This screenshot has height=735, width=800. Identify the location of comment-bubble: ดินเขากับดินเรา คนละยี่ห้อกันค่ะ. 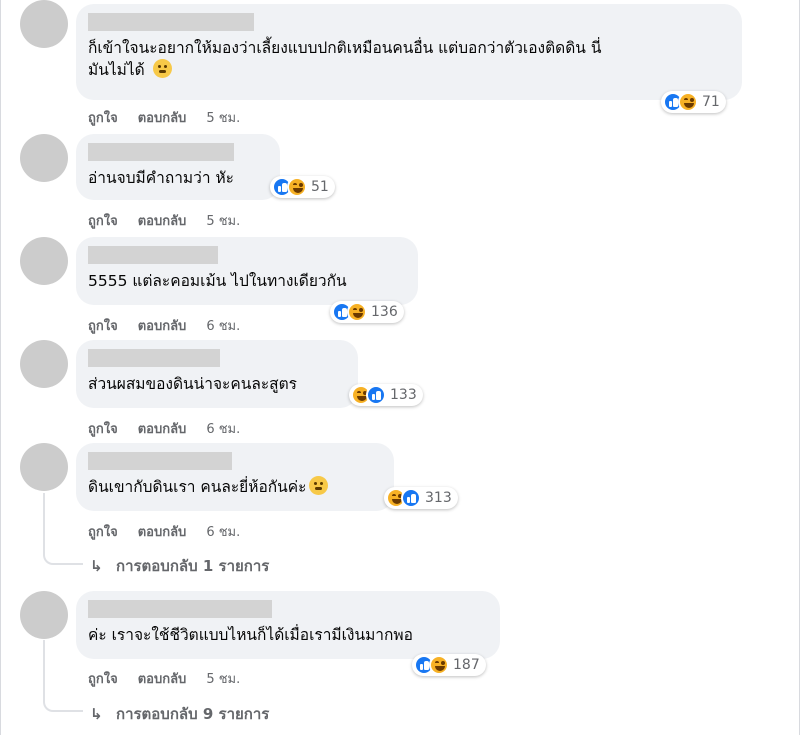
(235, 477).